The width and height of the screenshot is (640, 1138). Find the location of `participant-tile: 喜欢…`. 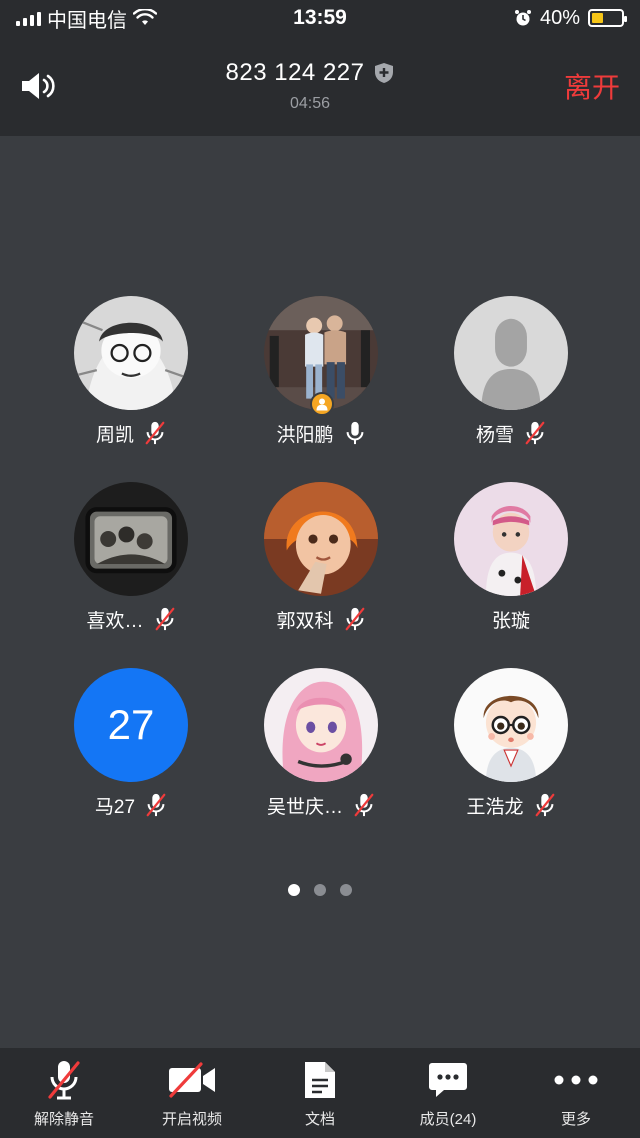

participant-tile: 喜欢… is located at coordinates (131, 557).